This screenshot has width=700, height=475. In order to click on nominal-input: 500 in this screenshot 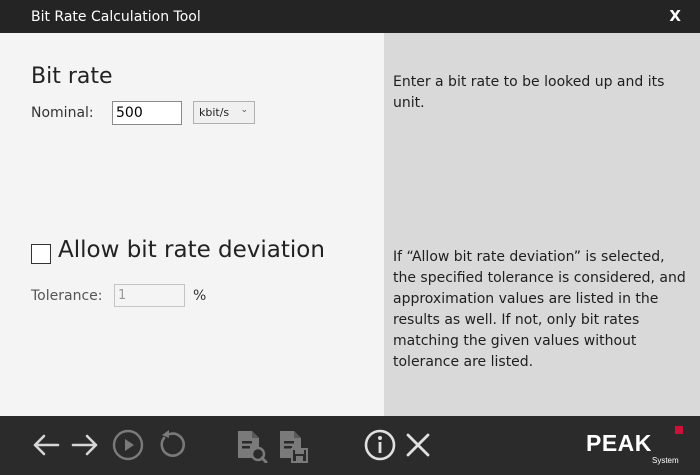, I will do `click(147, 113)`.